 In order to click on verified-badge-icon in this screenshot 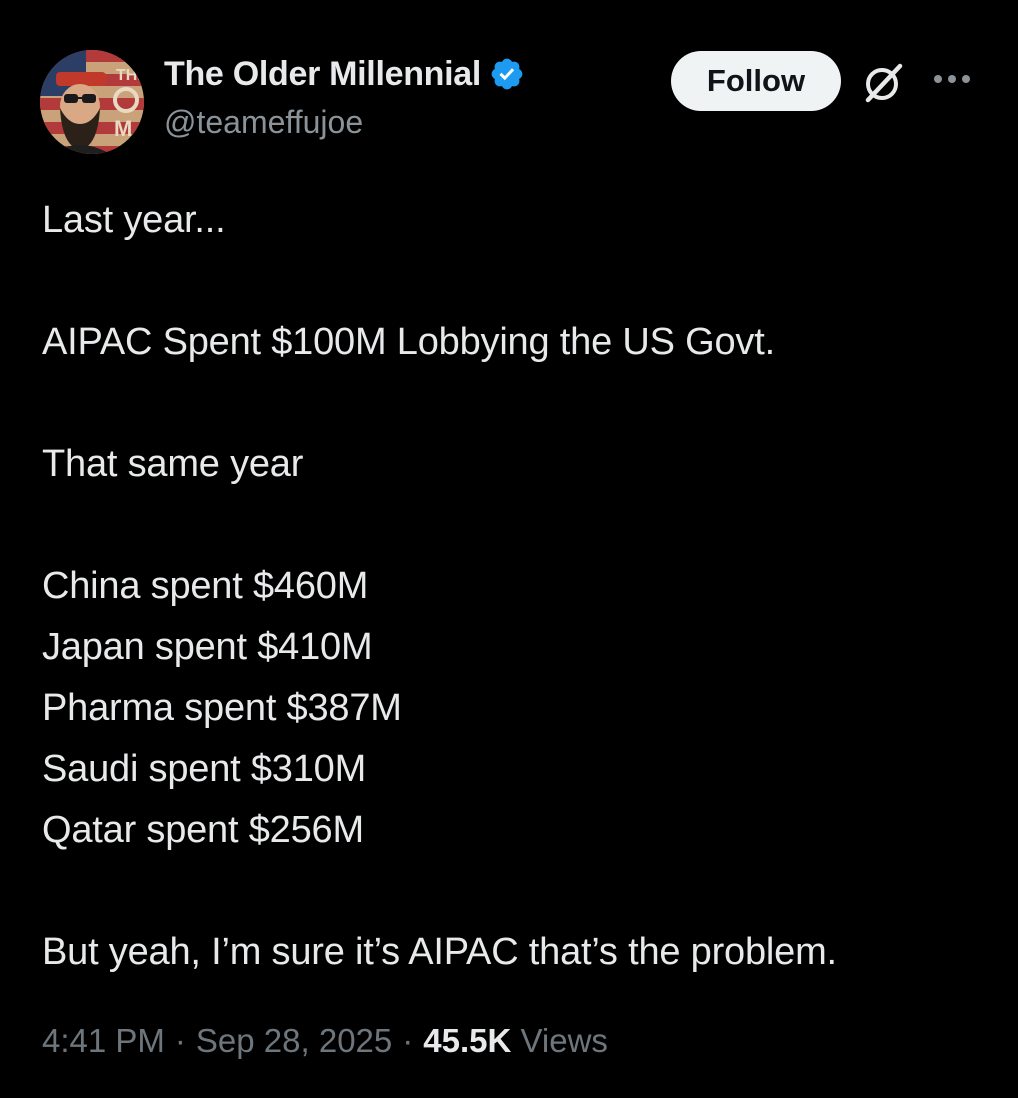, I will do `click(507, 74)`.